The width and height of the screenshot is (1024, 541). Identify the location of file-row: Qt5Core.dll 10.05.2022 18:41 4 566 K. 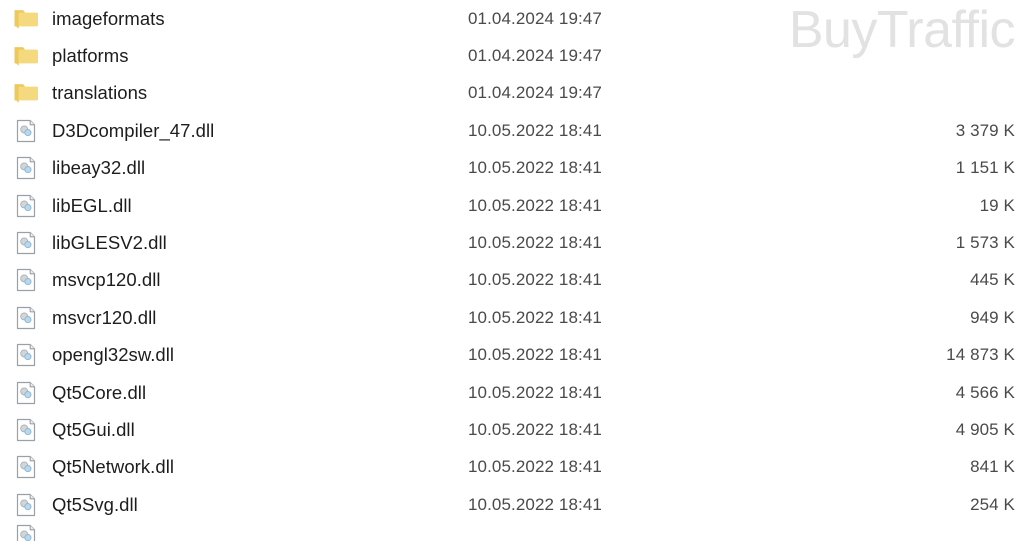
(512, 392).